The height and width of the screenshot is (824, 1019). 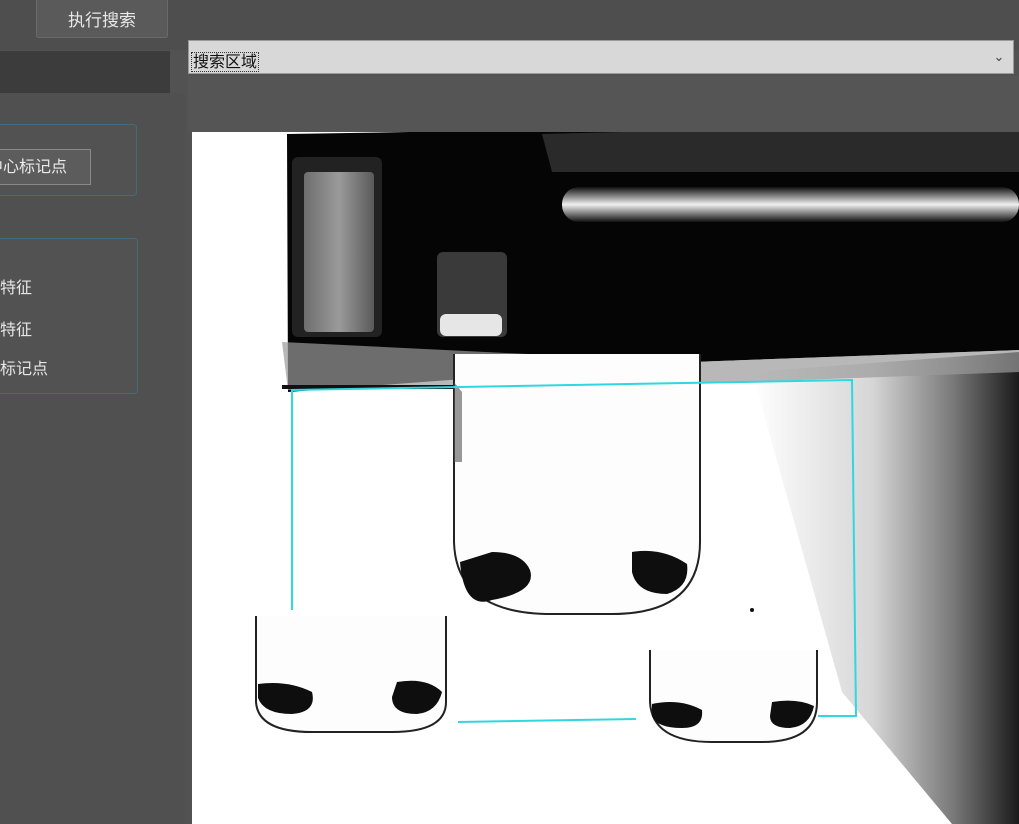 I want to click on region-select-value: 搜索区域, so click(x=225, y=62).